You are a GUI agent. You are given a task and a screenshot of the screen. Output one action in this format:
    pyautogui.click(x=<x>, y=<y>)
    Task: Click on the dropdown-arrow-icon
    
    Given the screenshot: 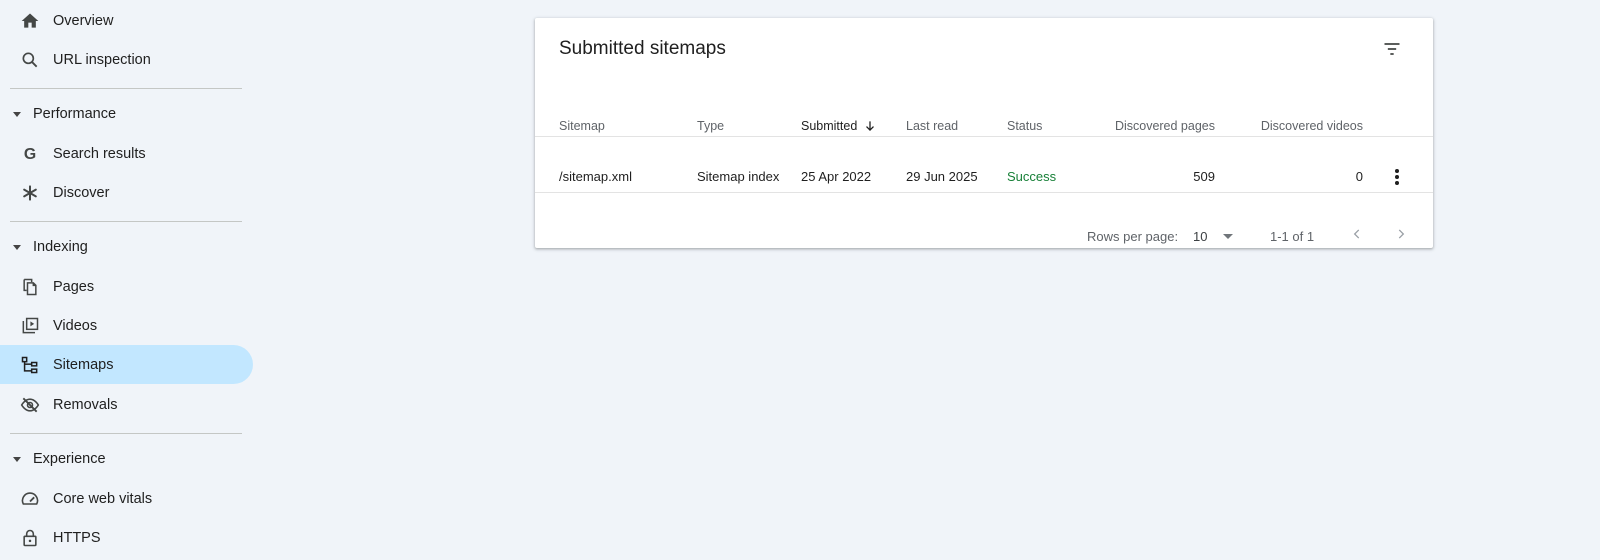 What is the action you would take?
    pyautogui.click(x=1228, y=236)
    